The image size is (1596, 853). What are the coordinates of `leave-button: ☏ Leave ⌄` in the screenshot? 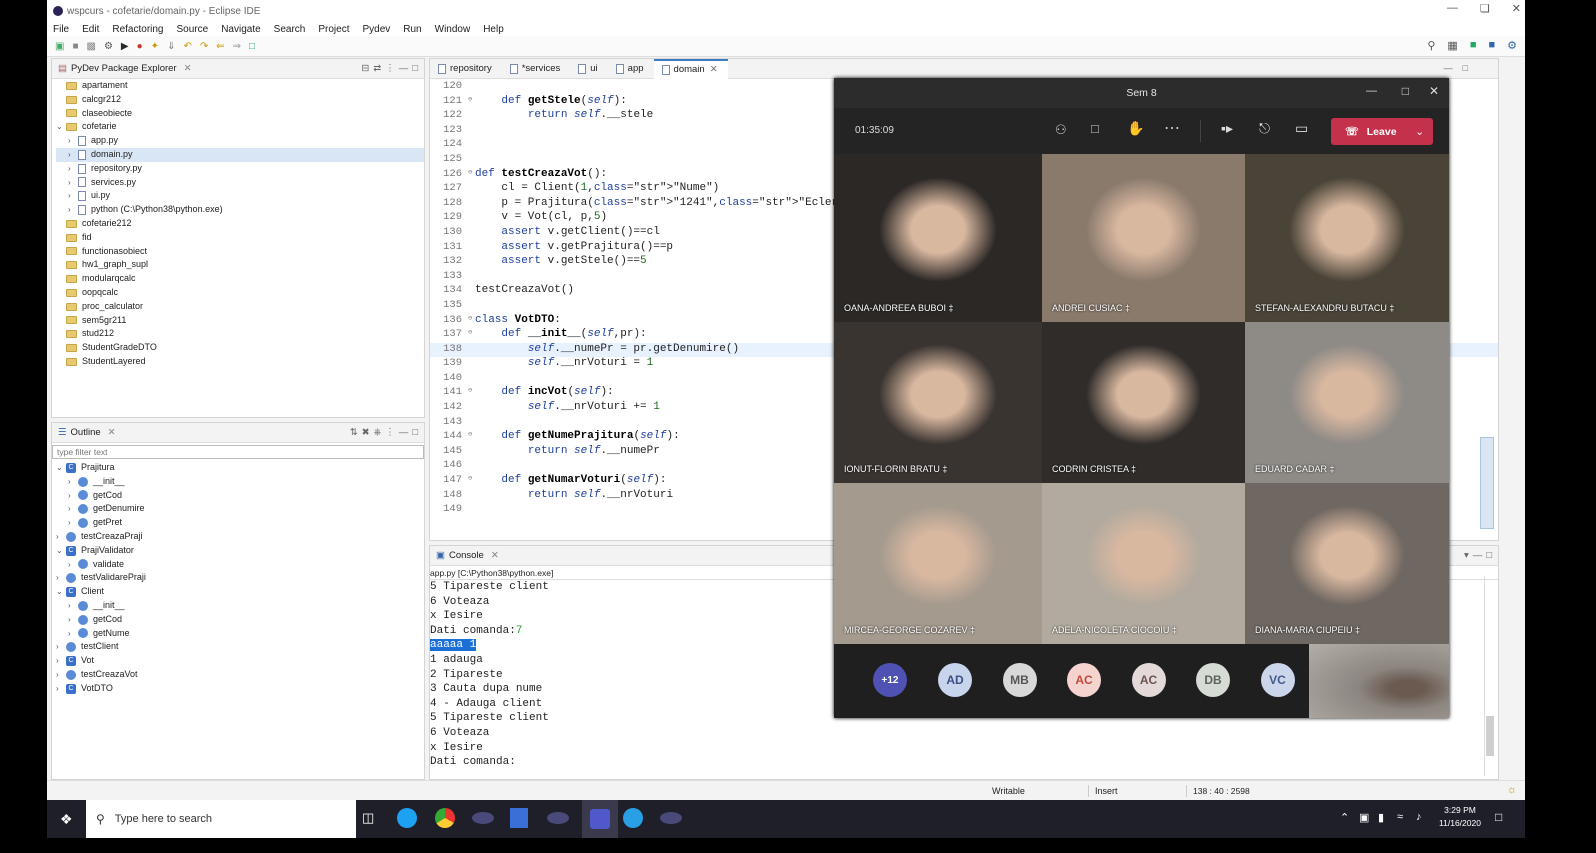 It's located at (1382, 131).